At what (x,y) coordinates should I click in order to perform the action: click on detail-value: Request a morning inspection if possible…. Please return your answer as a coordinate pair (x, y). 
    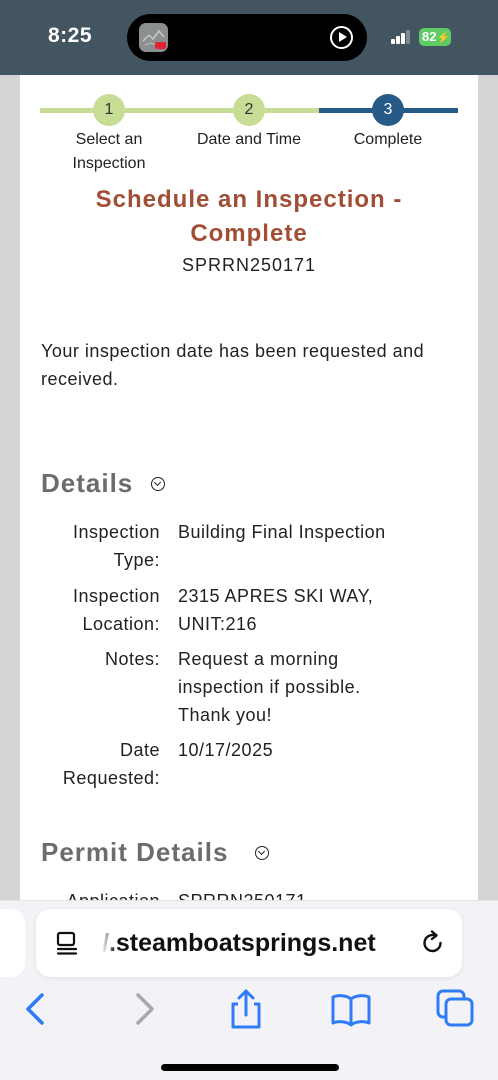
    Looking at the image, I should click on (269, 687).